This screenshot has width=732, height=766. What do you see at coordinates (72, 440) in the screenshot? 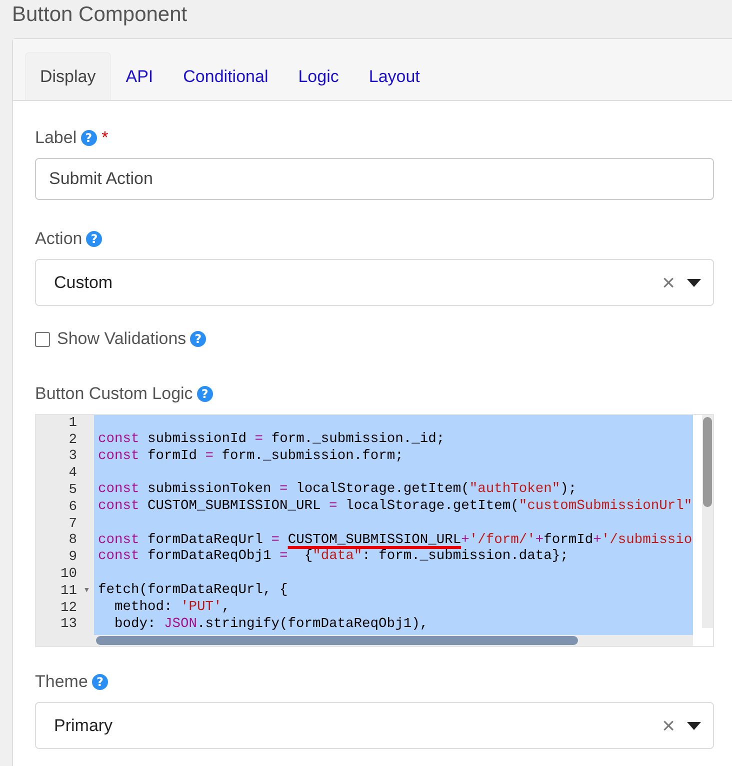
I see `line-number: 2` at bounding box center [72, 440].